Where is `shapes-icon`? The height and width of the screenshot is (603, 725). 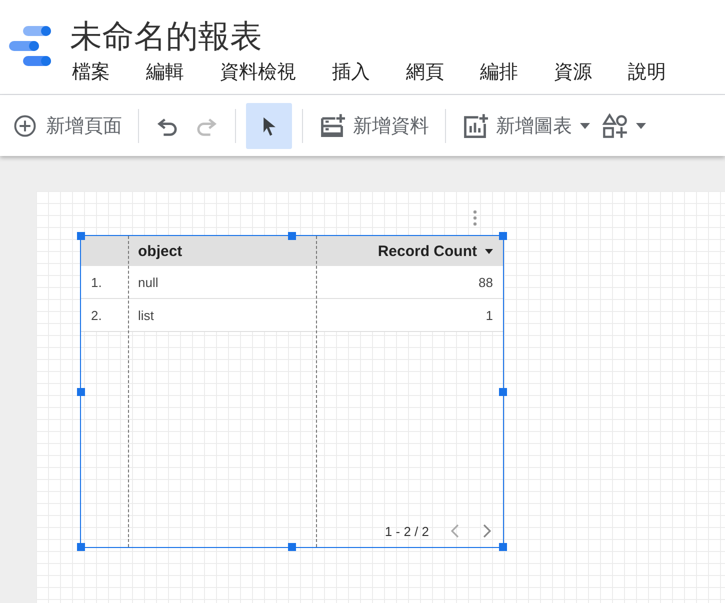
shapes-icon is located at coordinates (615, 125).